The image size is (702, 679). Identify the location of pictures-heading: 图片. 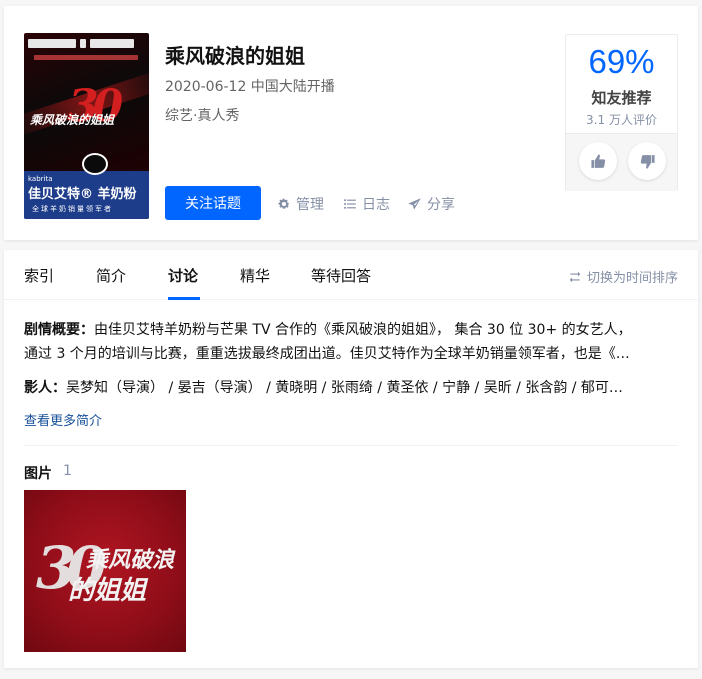
(38, 474).